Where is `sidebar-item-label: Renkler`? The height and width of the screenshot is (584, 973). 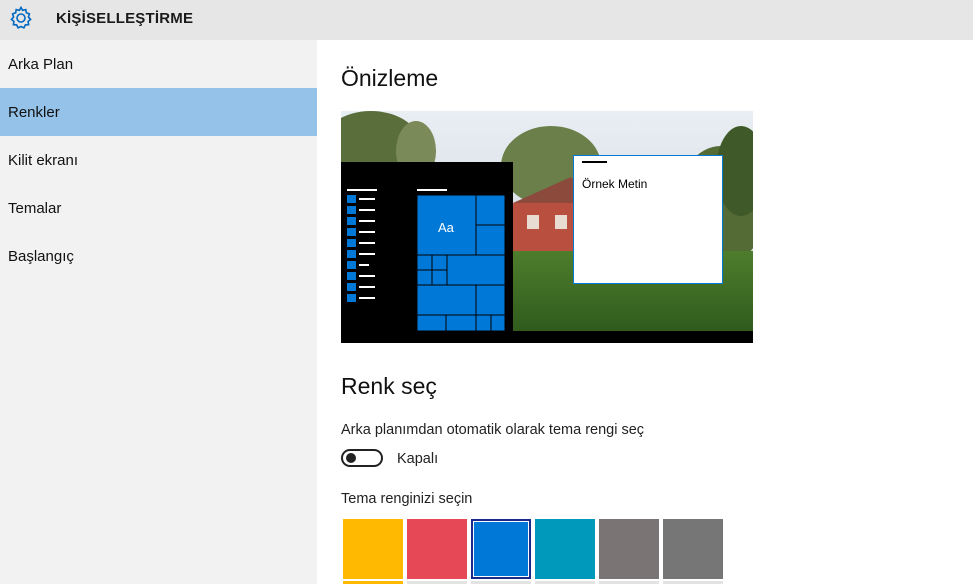
sidebar-item-label: Renkler is located at coordinates (34, 112).